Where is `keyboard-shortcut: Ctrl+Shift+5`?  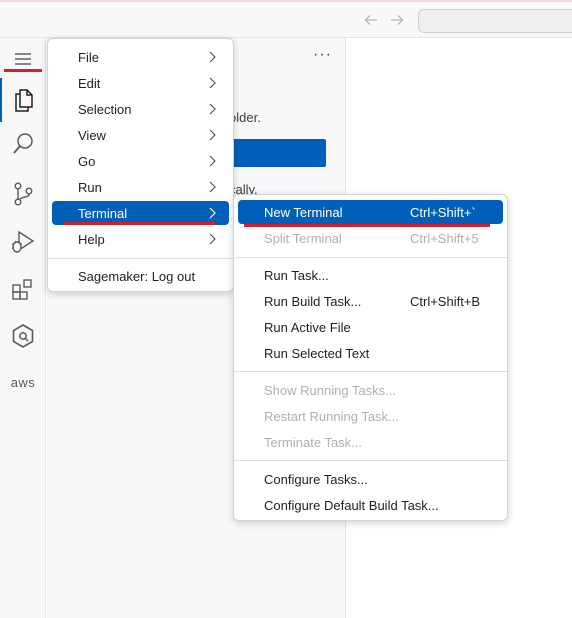
keyboard-shortcut: Ctrl+Shift+5 is located at coordinates (444, 238).